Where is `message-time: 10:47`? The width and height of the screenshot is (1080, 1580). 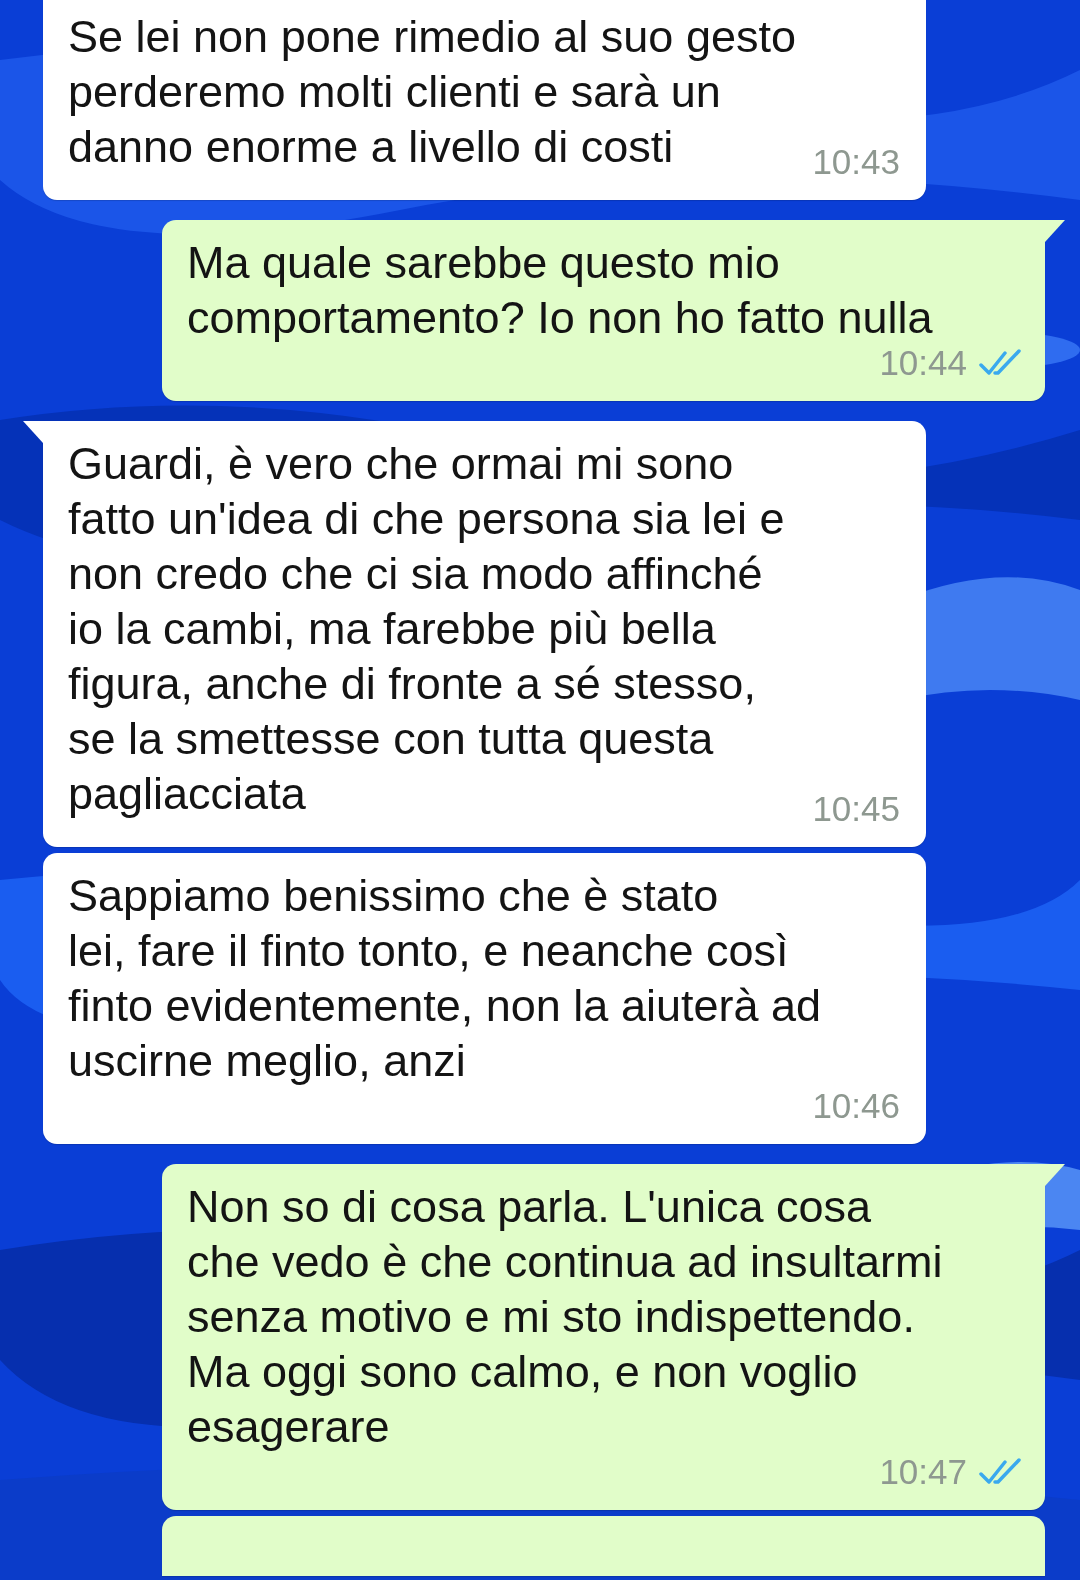 message-time: 10:47 is located at coordinates (923, 1472).